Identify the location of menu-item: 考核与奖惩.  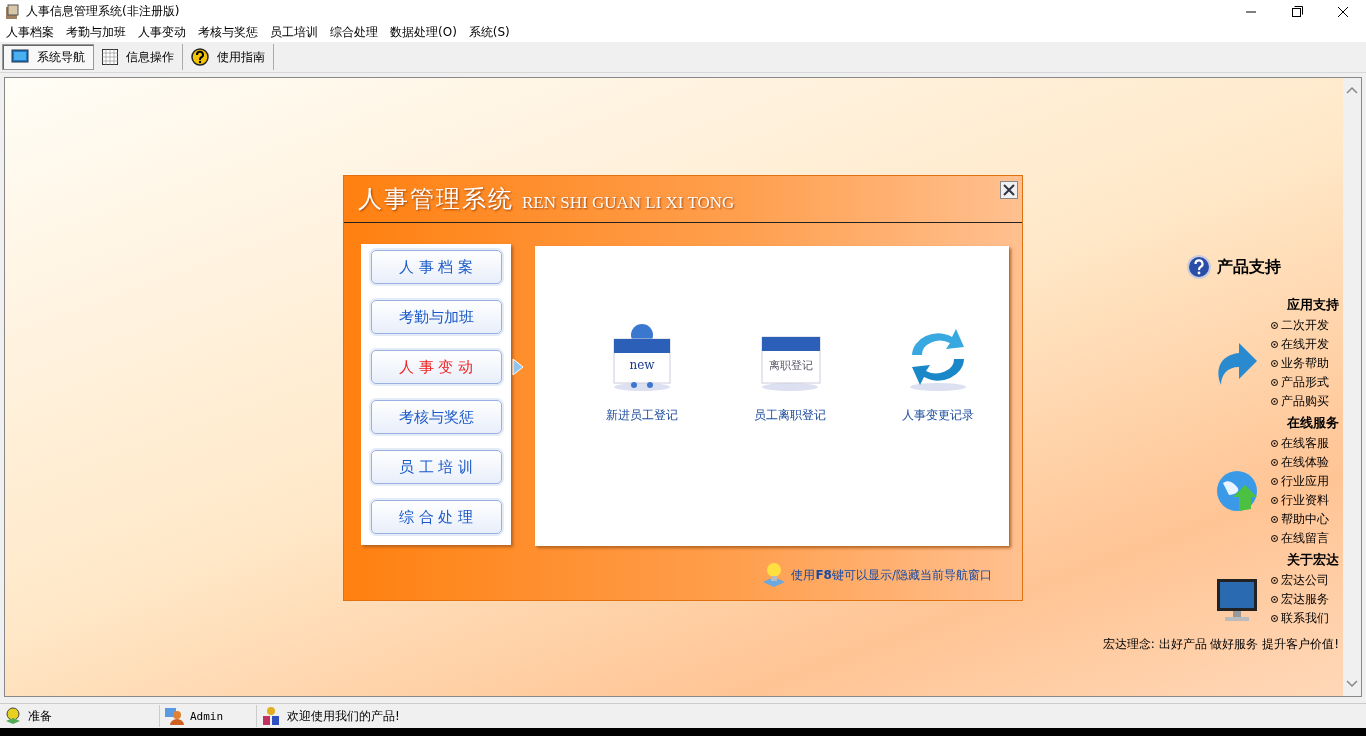
(230, 32).